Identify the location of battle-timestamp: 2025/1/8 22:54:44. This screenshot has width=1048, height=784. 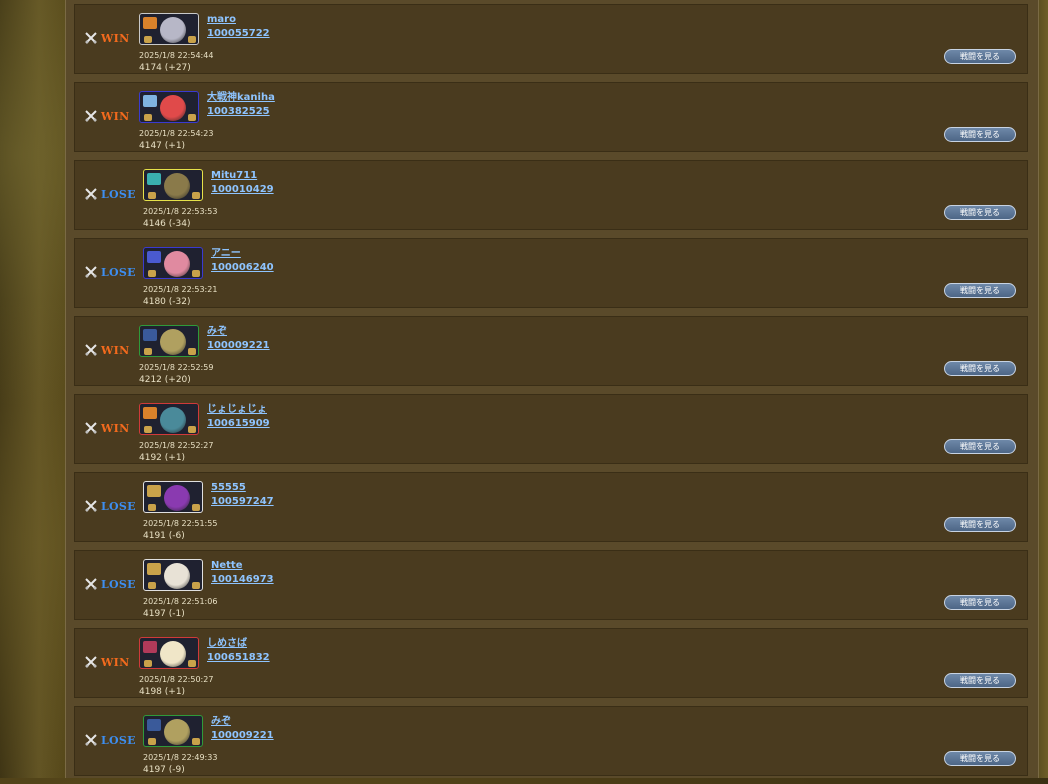
(176, 55).